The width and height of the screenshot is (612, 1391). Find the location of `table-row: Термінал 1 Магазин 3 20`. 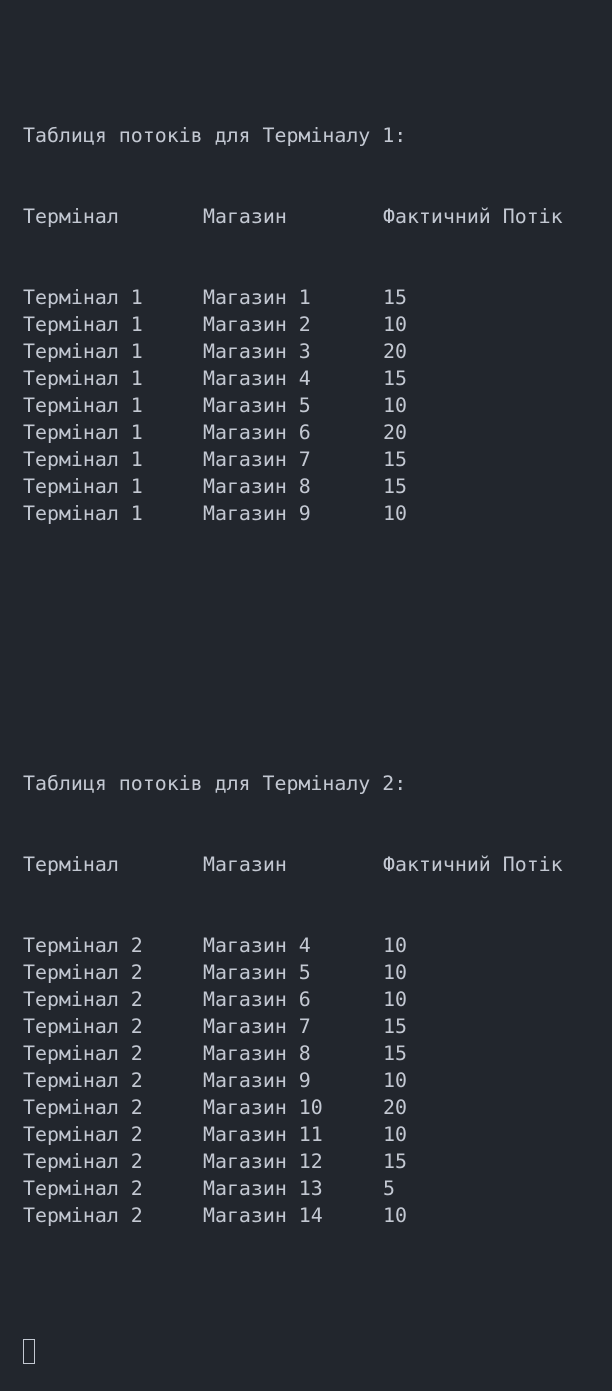

table-row: Термінал 1 Магазин 3 20 is located at coordinates (293, 351).